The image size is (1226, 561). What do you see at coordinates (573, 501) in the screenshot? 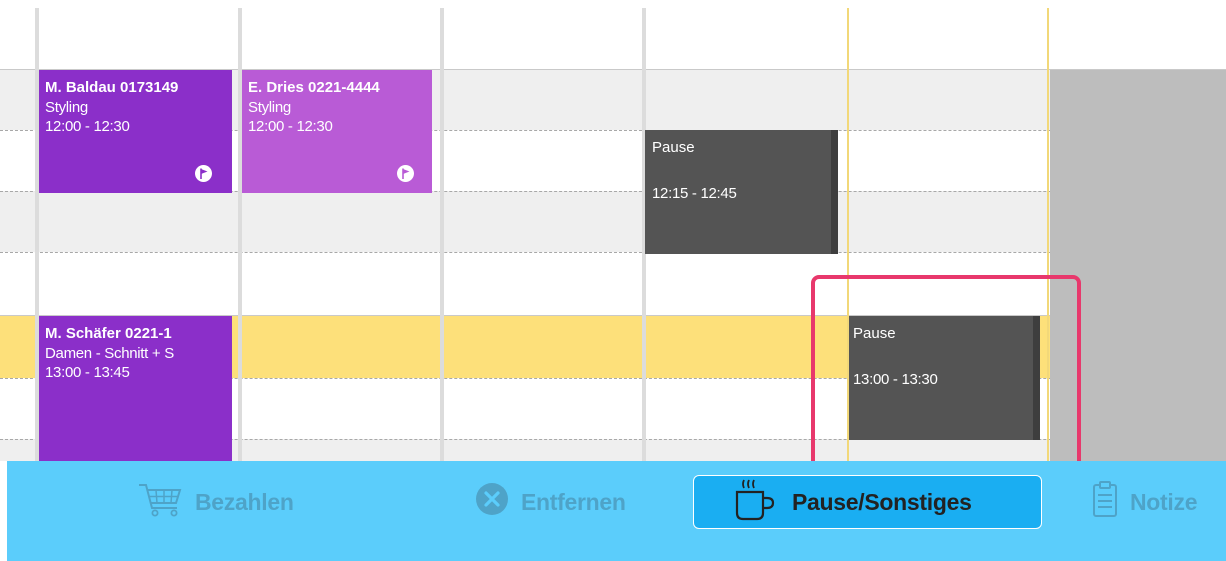
I see `remove-button-label: Entfernen` at bounding box center [573, 501].